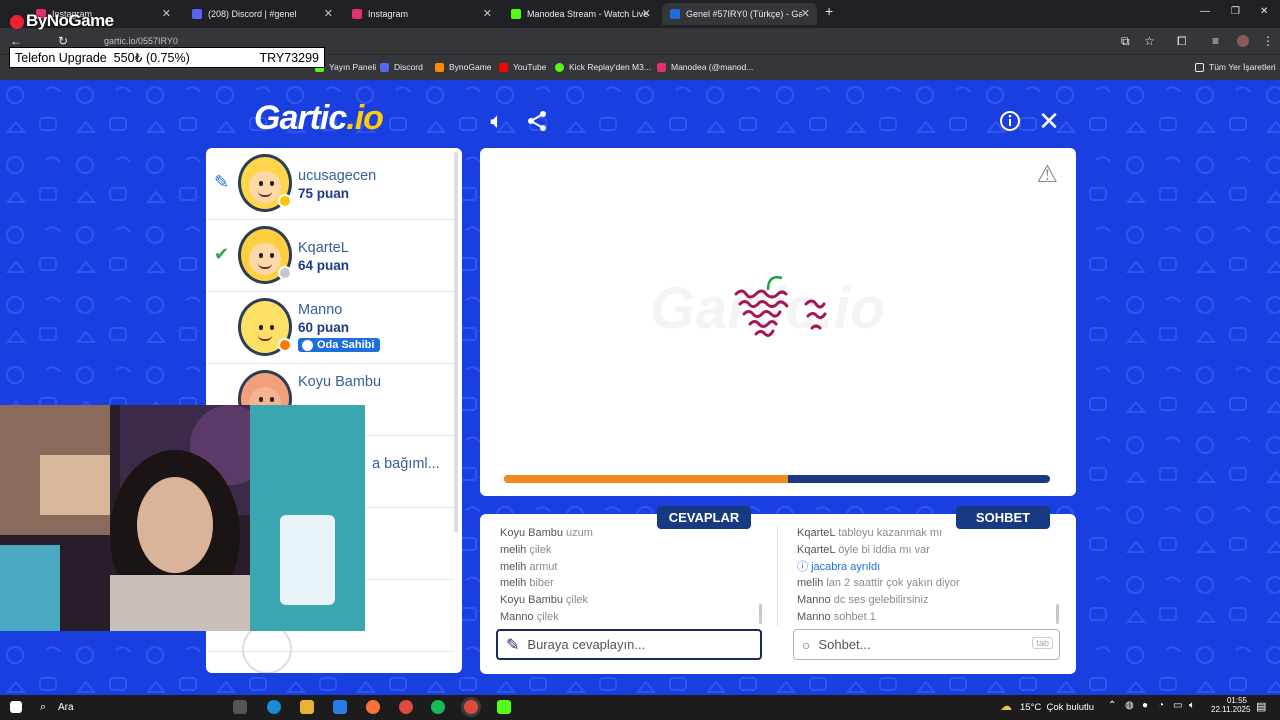 This screenshot has height=720, width=1280. I want to click on gartic-logo: Gartic.io, so click(319, 118).